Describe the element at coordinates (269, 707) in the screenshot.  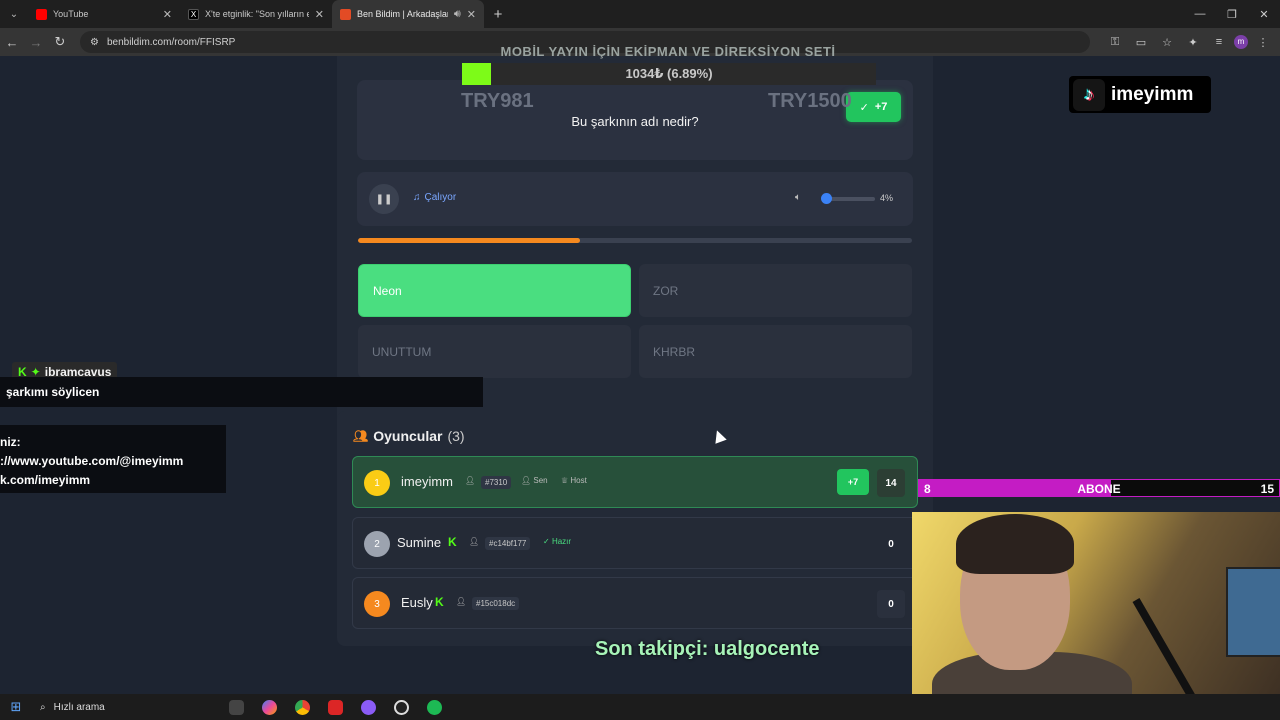
I see `copilot-icon` at that location.